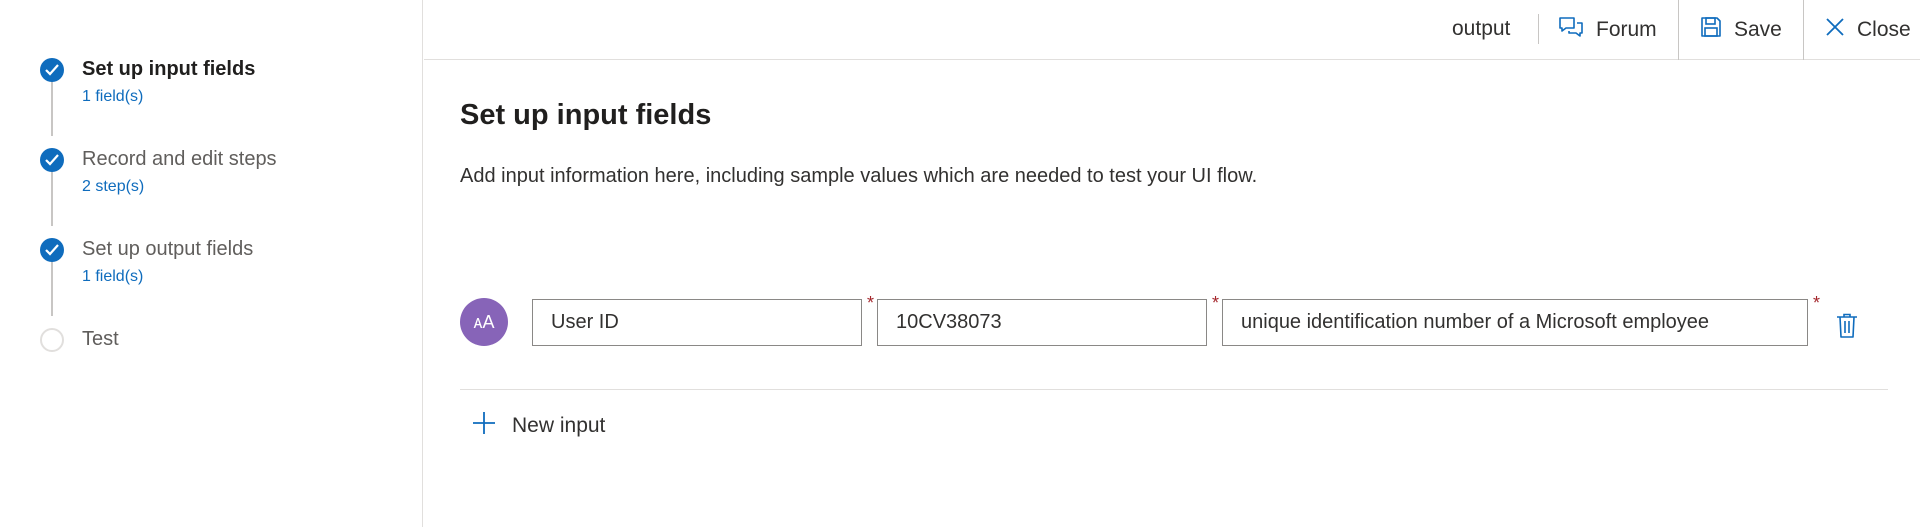 The image size is (1920, 527). Describe the element at coordinates (1711, 30) in the screenshot. I see `floppy-disk-icon` at that location.